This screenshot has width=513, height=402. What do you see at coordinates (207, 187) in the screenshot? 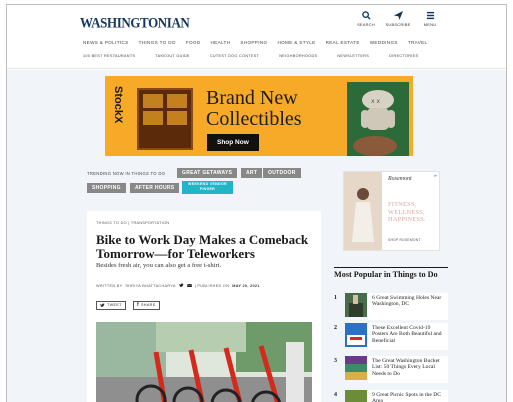
I see `tag-weekend-vendor-finder: WEEKEND VENDOR FINDER` at bounding box center [207, 187].